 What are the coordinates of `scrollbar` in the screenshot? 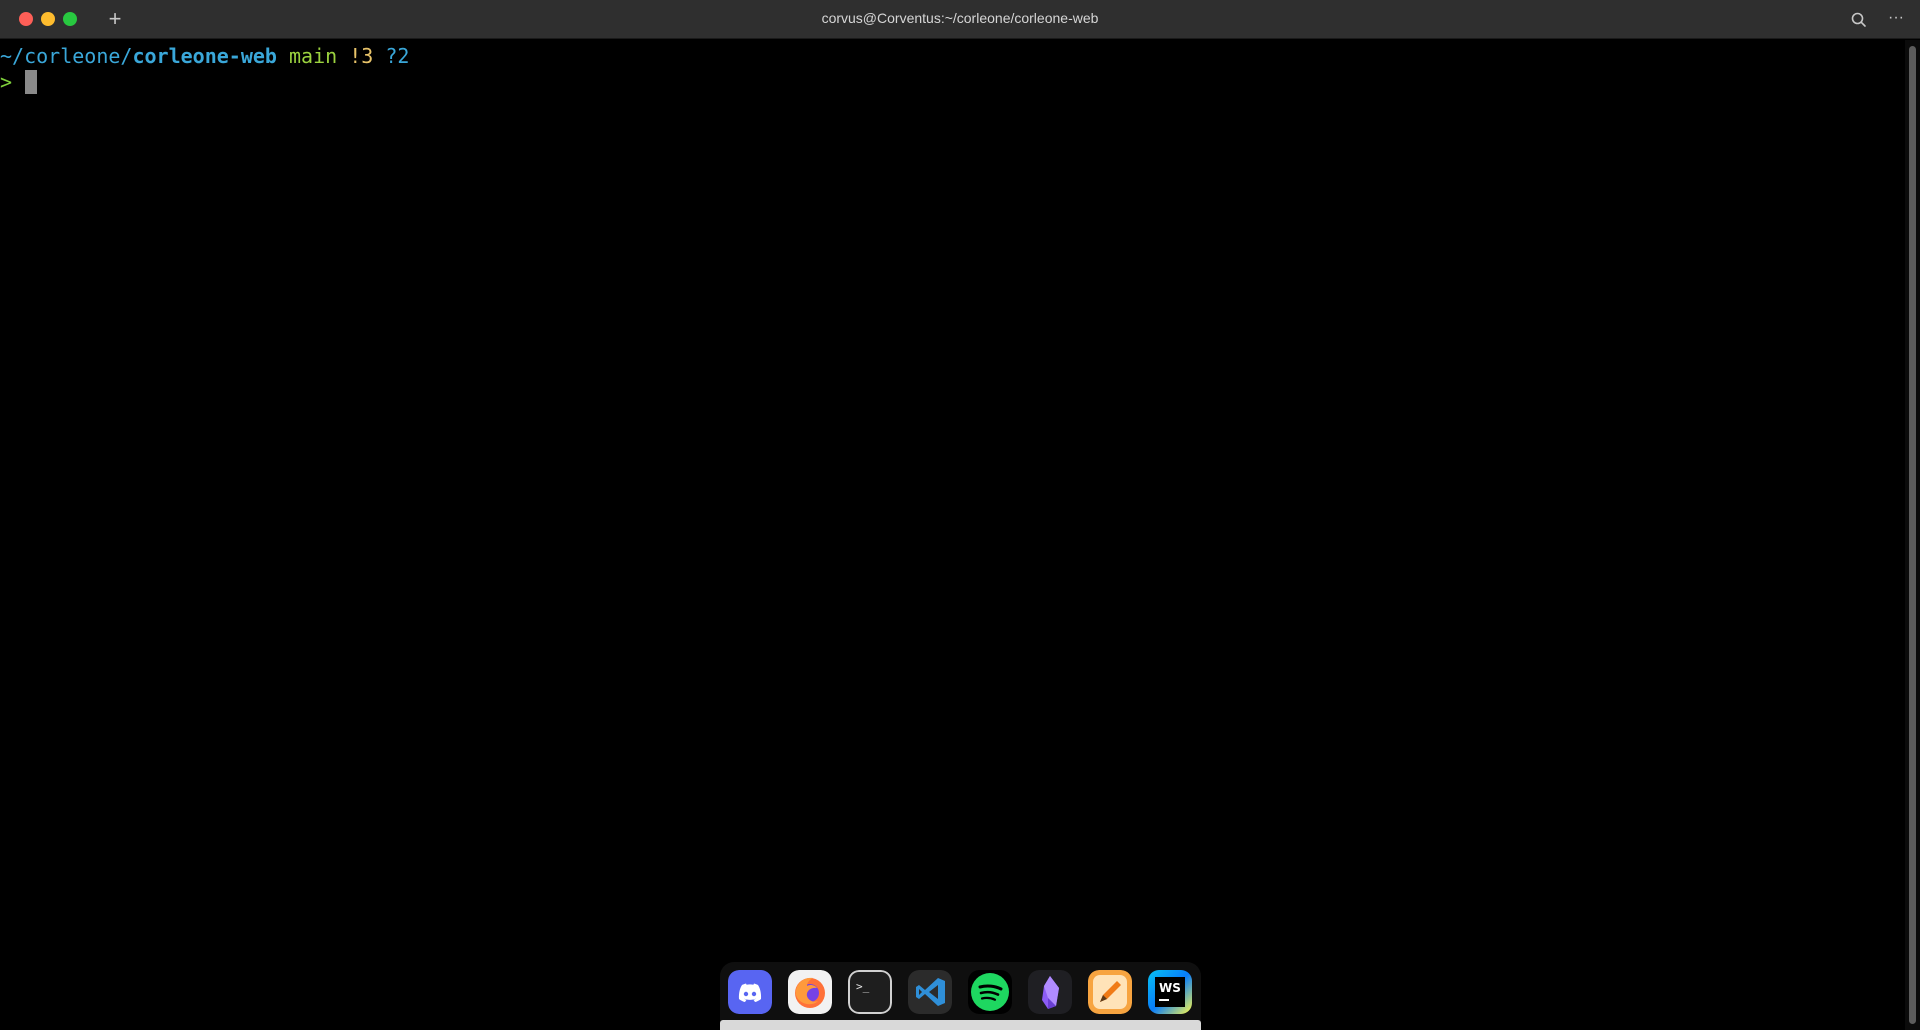 It's located at (1912, 535).